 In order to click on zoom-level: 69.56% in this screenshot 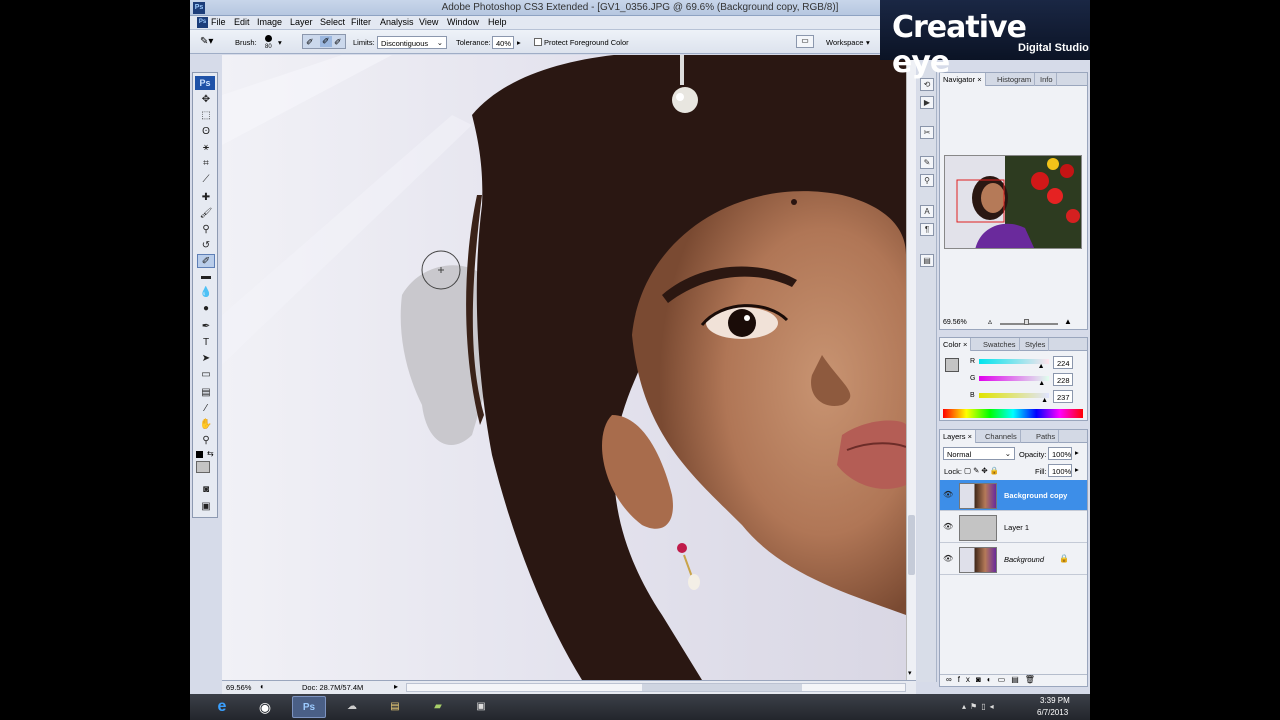, I will do `click(238, 687)`.